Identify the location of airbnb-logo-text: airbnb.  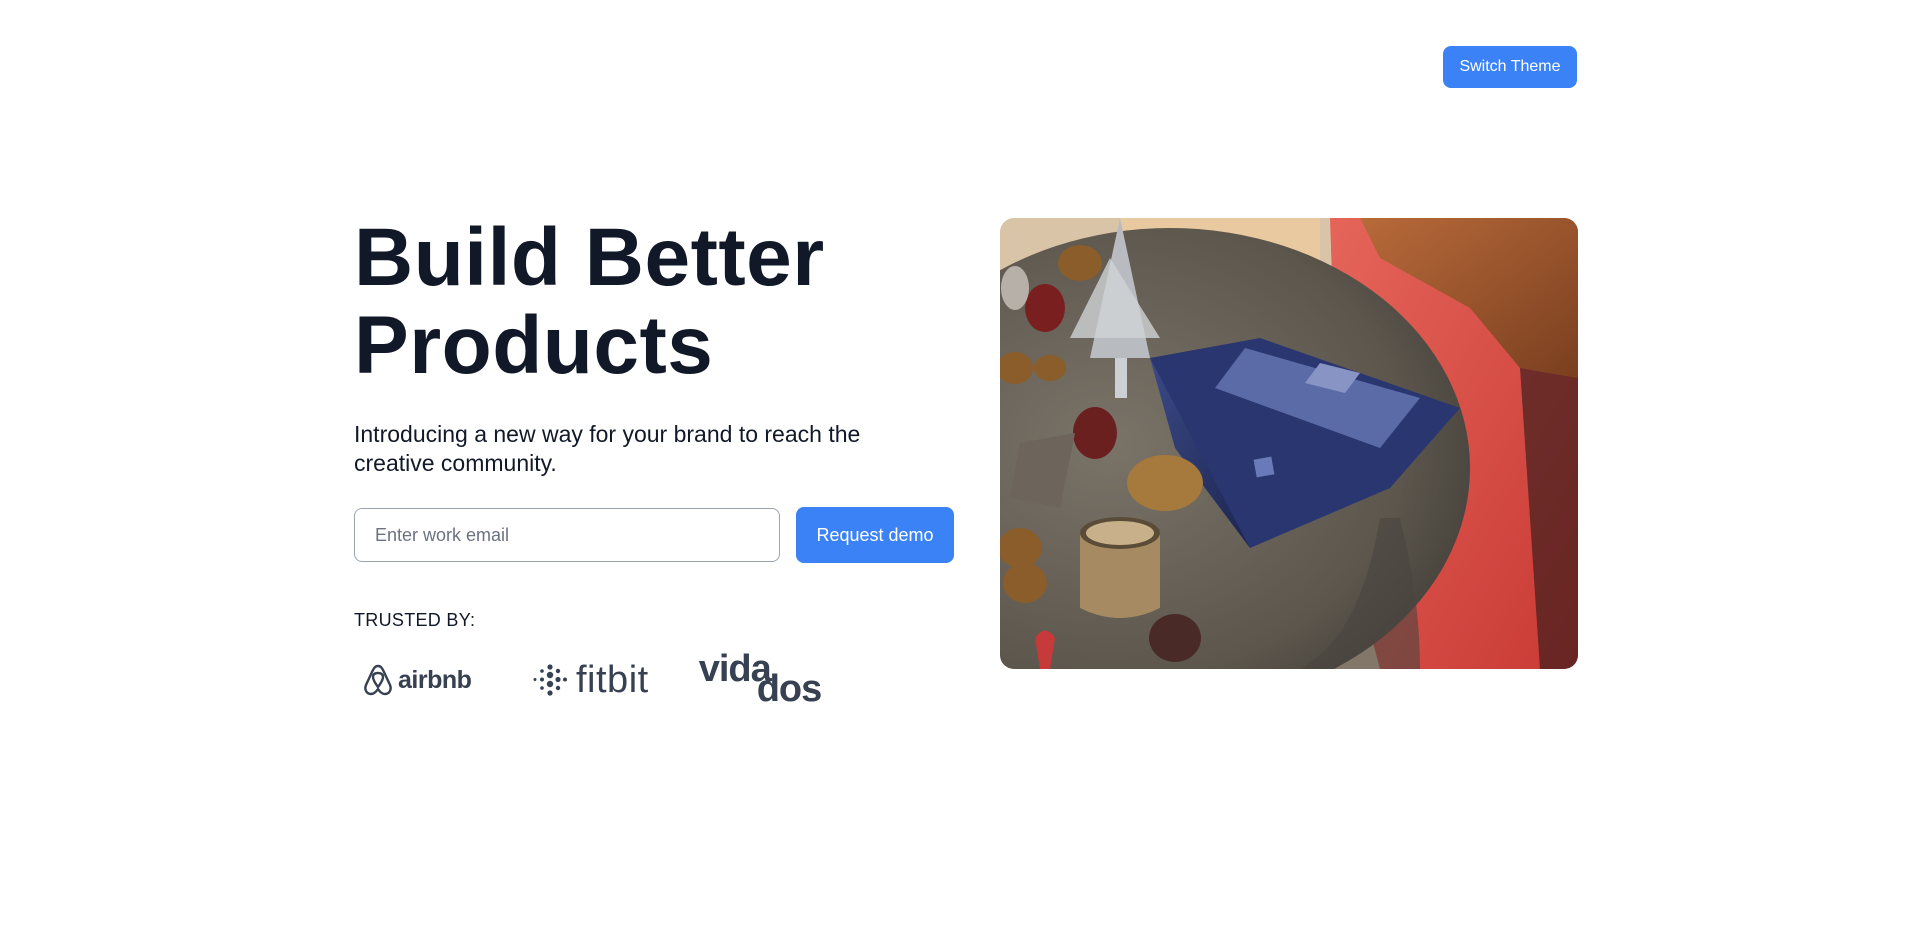
(435, 679).